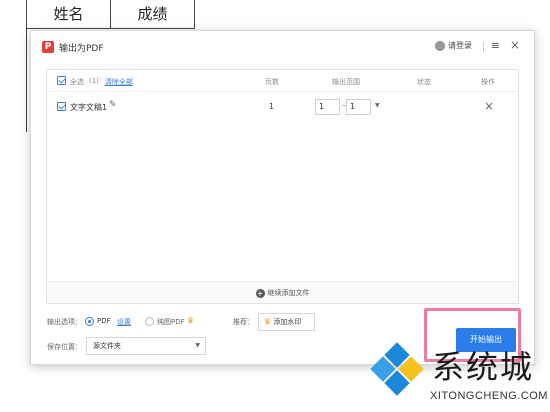 The width and height of the screenshot is (550, 412). What do you see at coordinates (146, 346) in the screenshot?
I see `save-location-select: 源文件夹 ▼` at bounding box center [146, 346].